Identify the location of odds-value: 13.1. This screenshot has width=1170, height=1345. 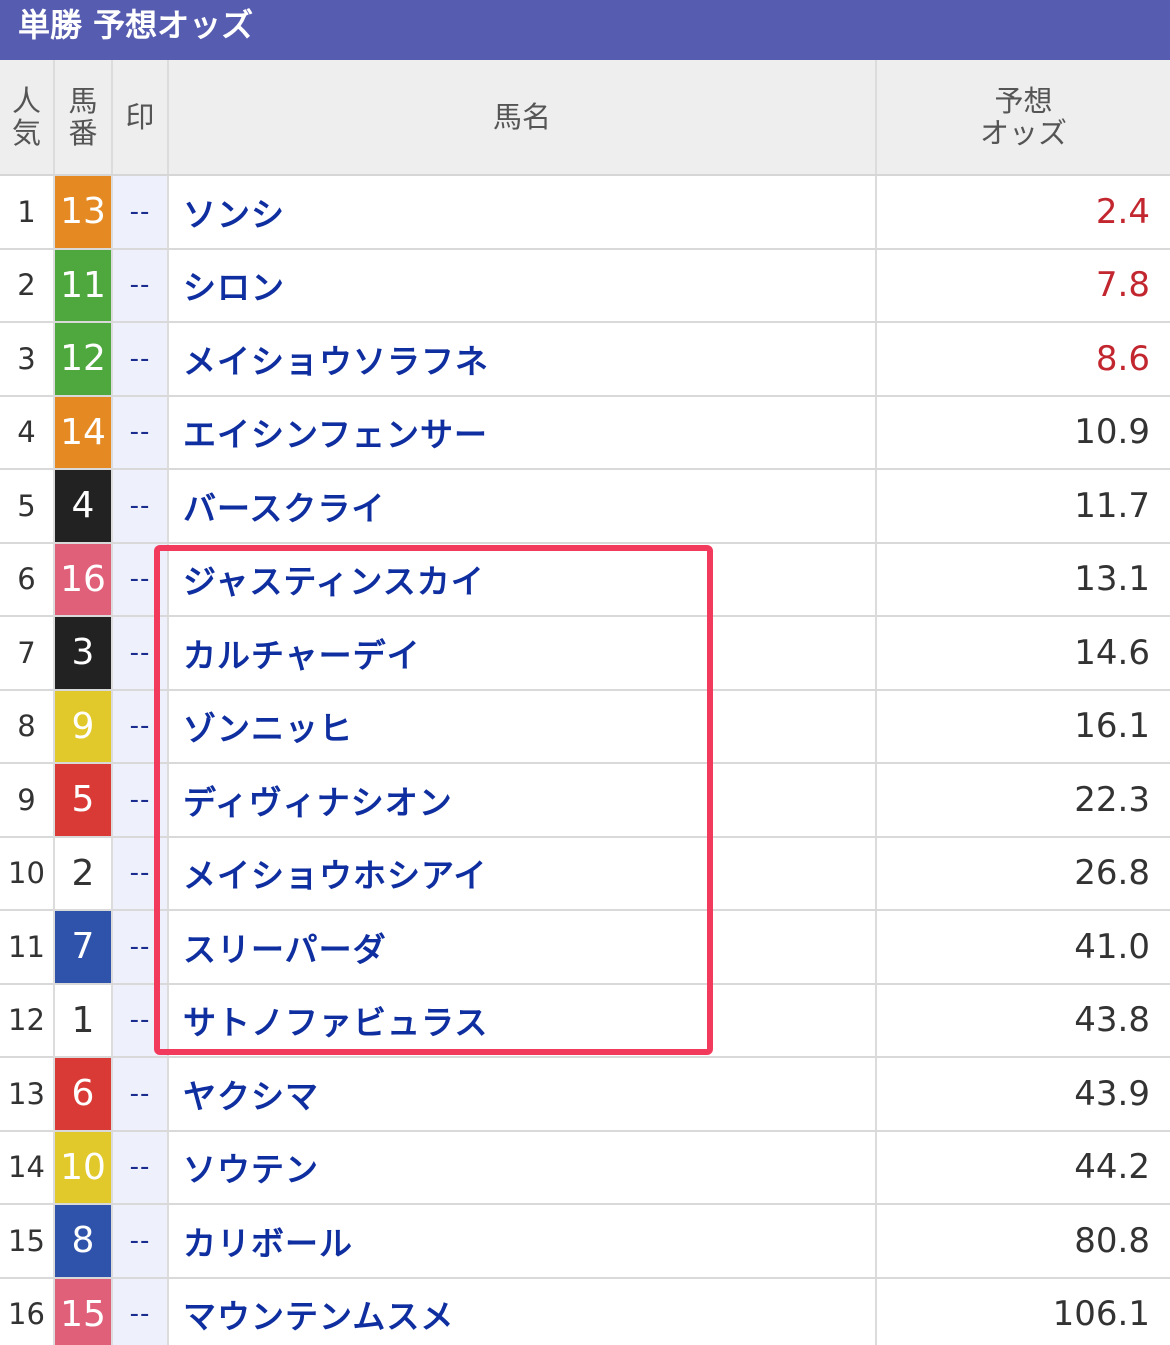
(1023, 579).